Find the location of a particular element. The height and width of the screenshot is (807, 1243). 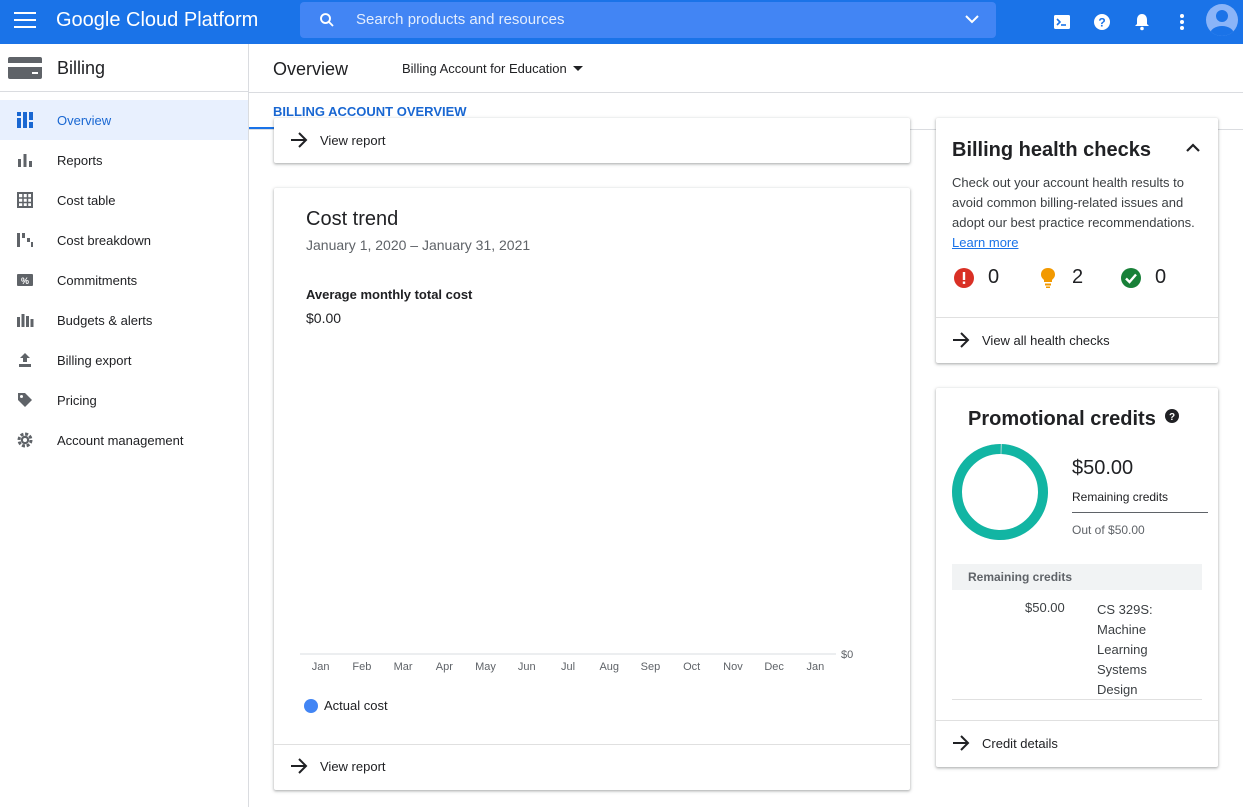

menu-icon is located at coordinates (25, 21).